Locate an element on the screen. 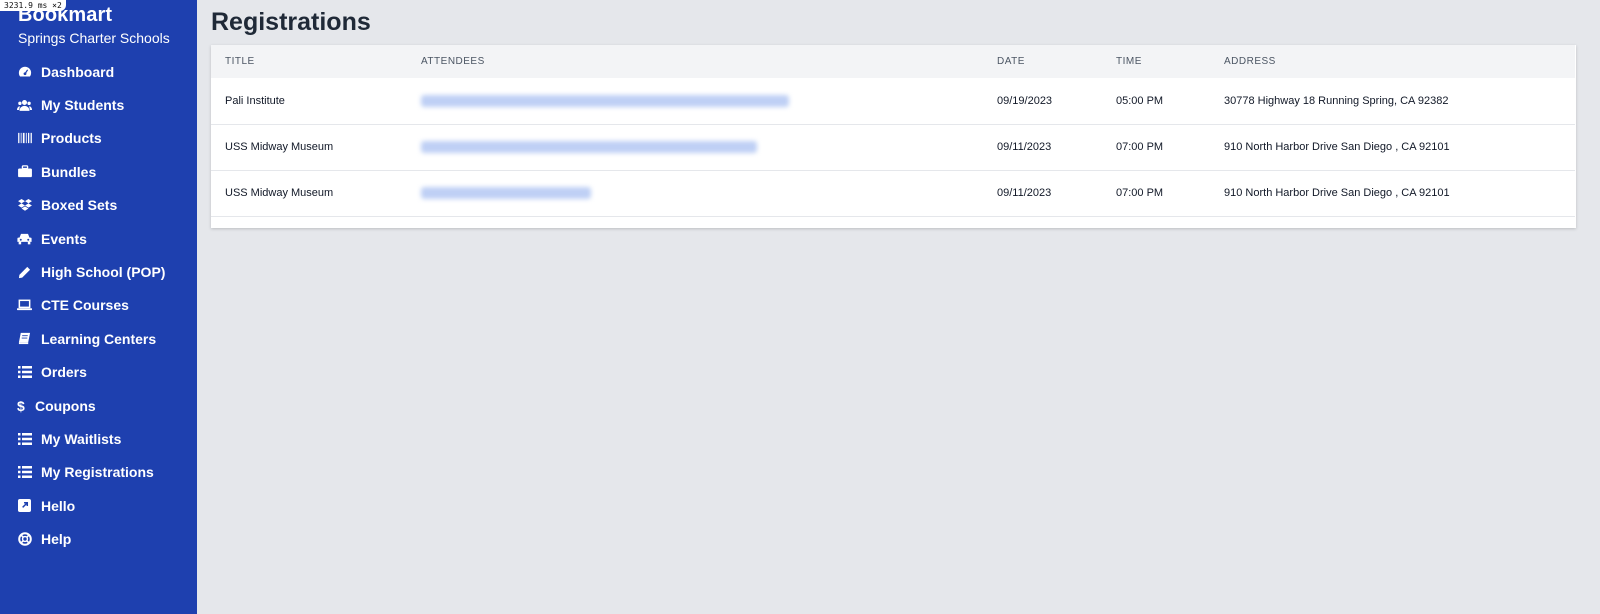 This screenshot has height=614, width=1600. registration-date: 09/19/2023 is located at coordinates (1025, 100).